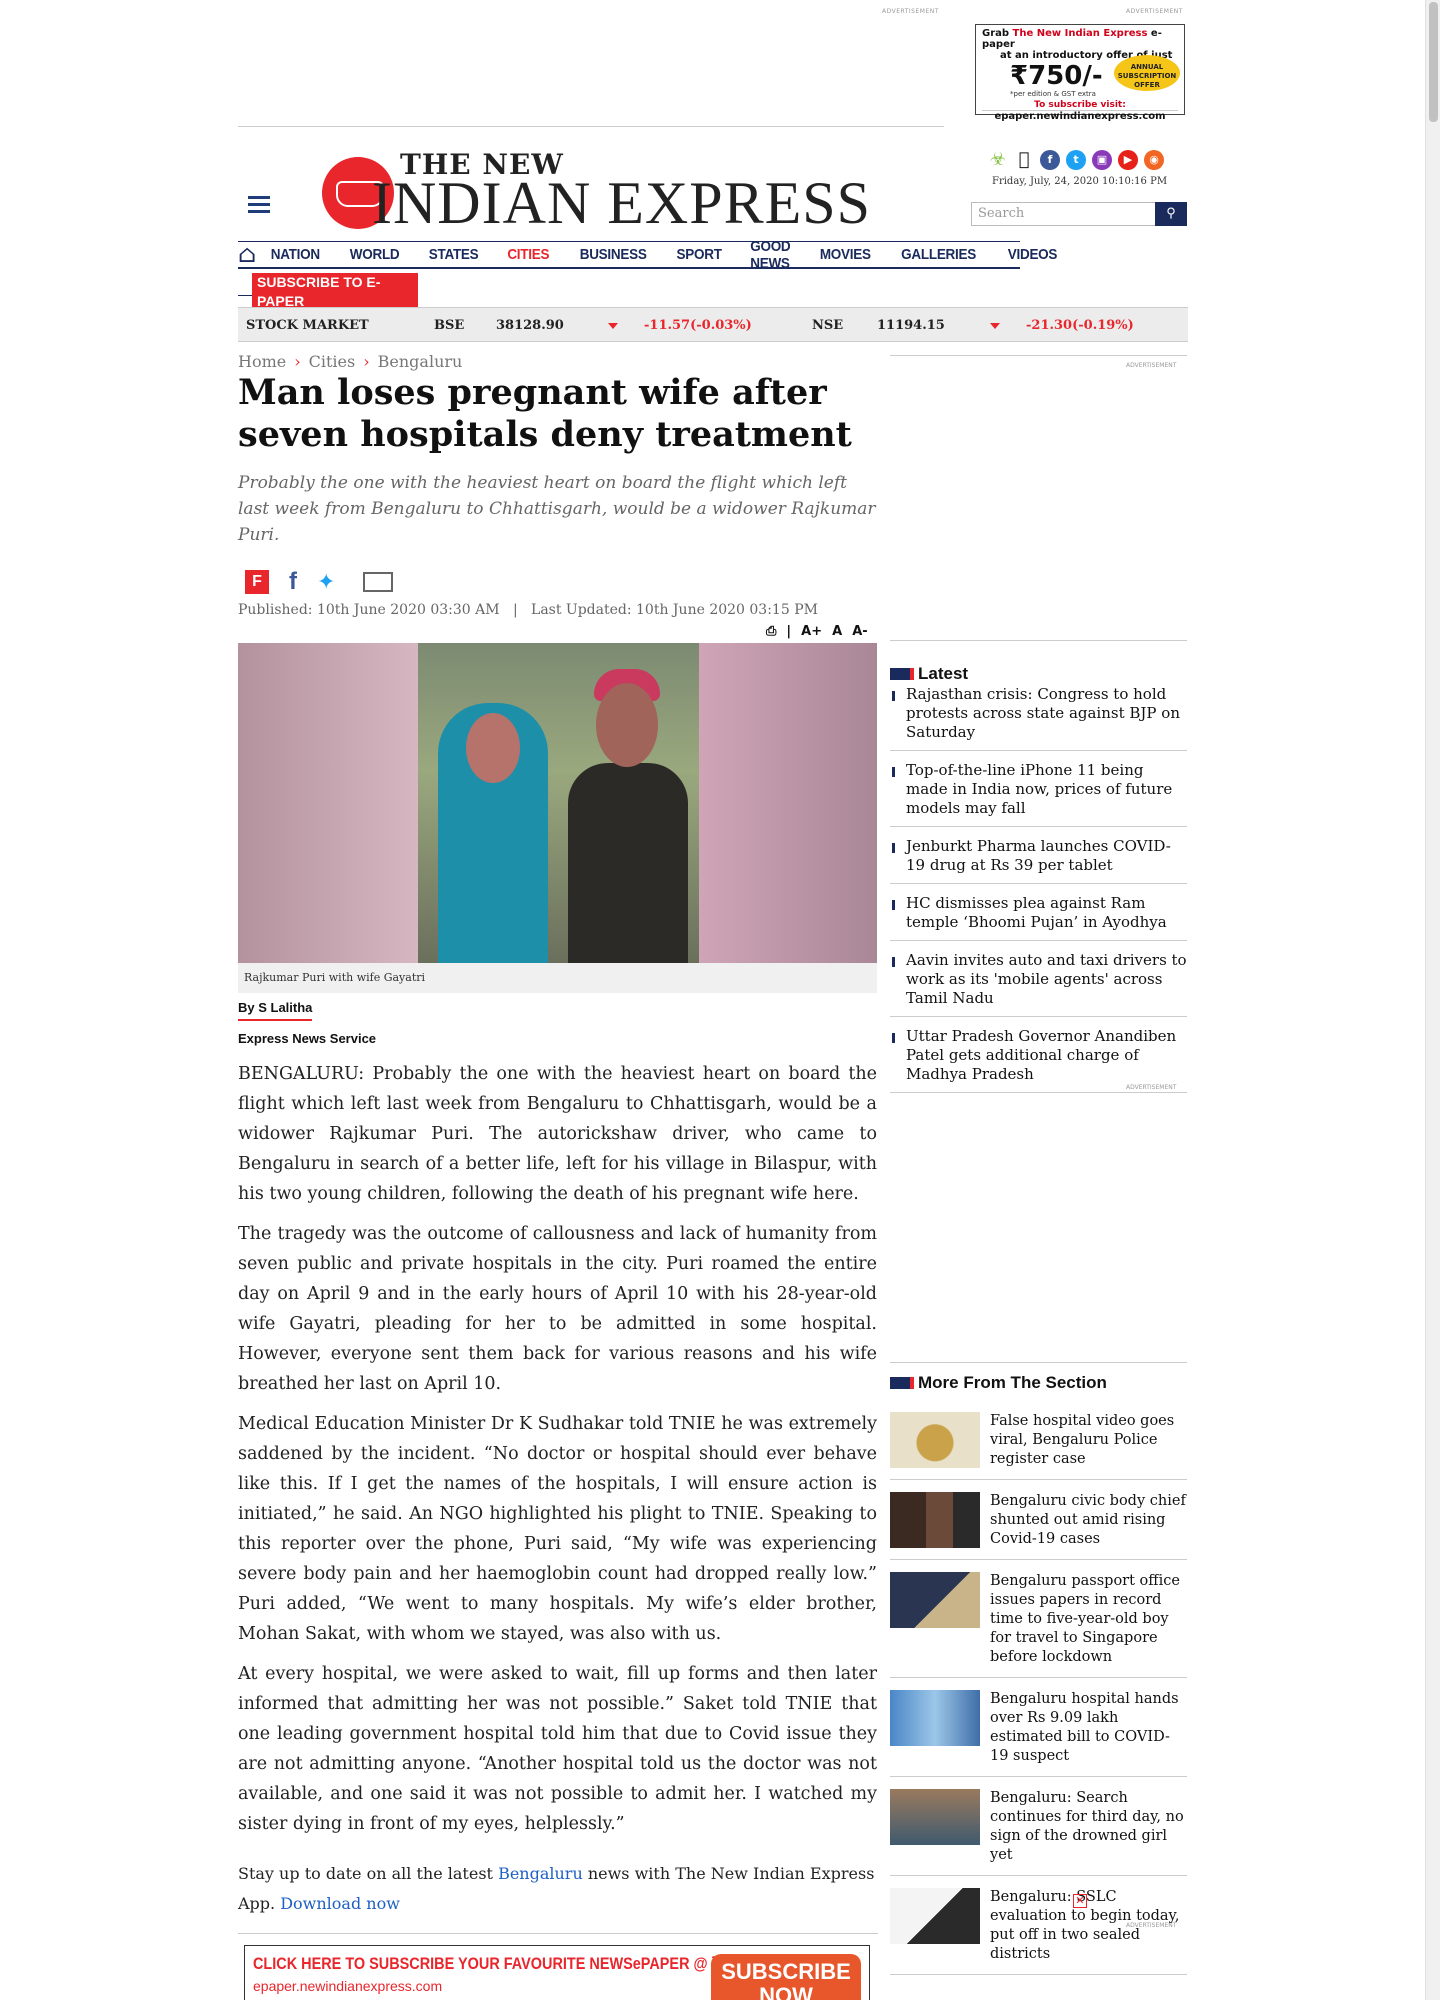 This screenshot has height=2000, width=1440. What do you see at coordinates (326, 582) in the screenshot?
I see `twitter-share-icon: ✦` at bounding box center [326, 582].